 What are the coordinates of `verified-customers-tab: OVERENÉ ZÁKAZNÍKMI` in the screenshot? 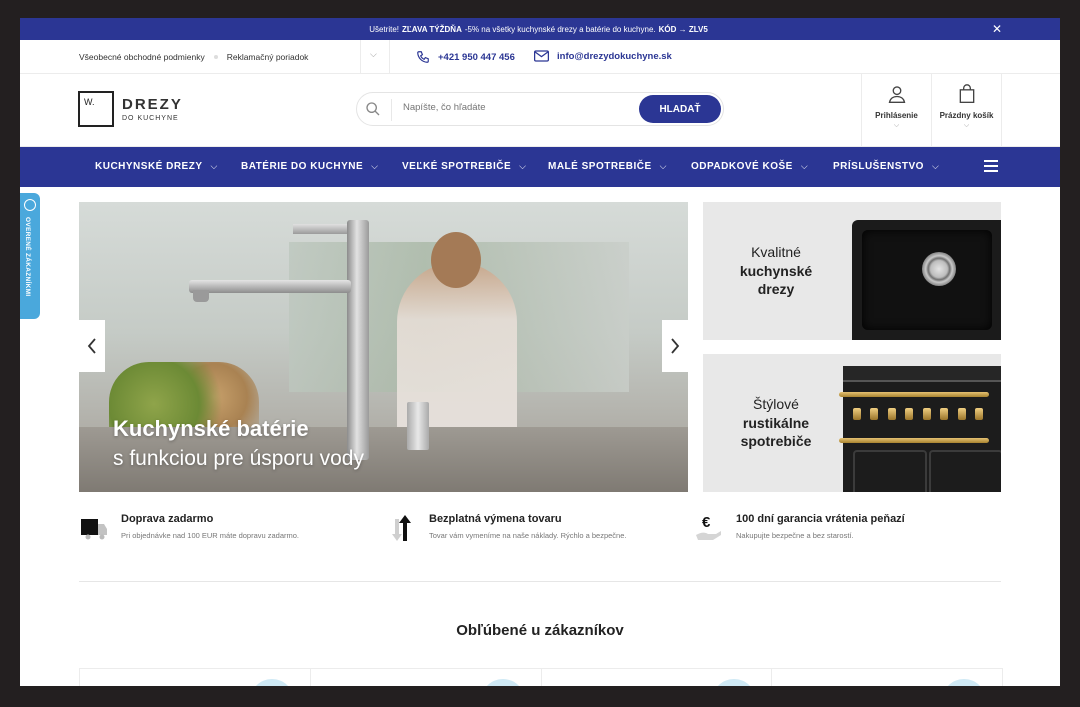 It's located at (30, 256).